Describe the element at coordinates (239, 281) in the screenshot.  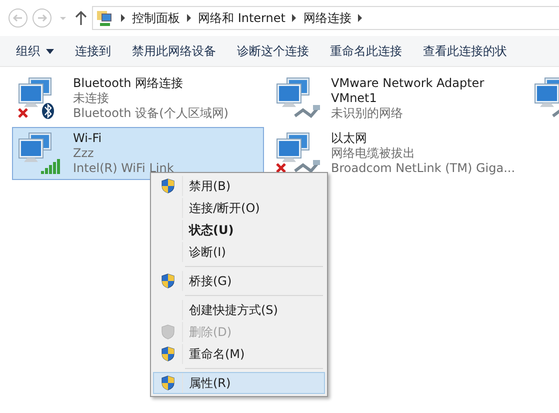
I see `menu-item: 桥接(G)` at that location.